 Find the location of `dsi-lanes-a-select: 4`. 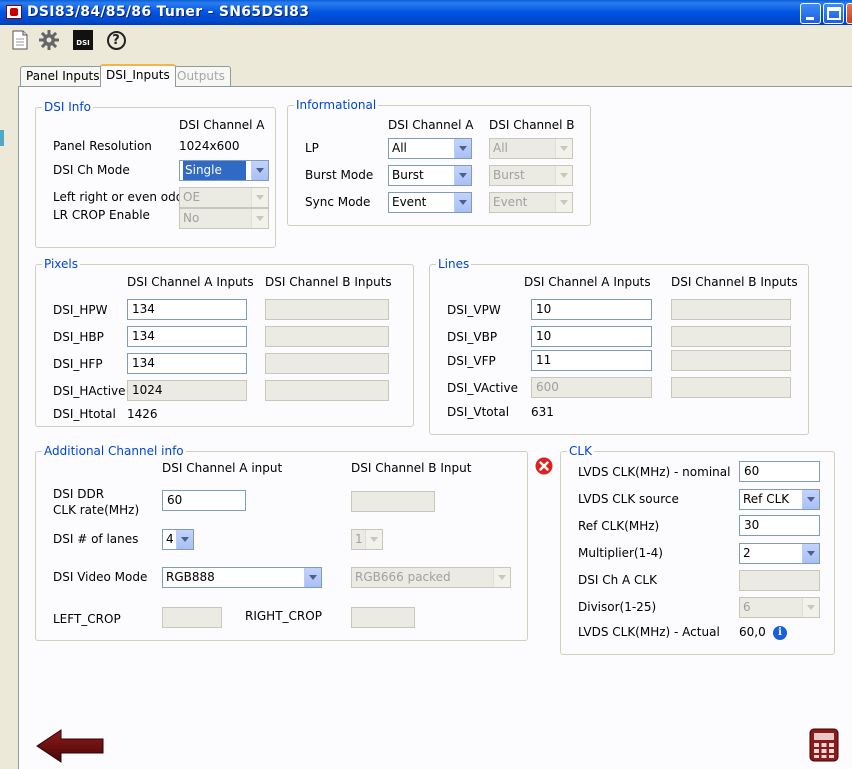

dsi-lanes-a-select: 4 is located at coordinates (178, 539).